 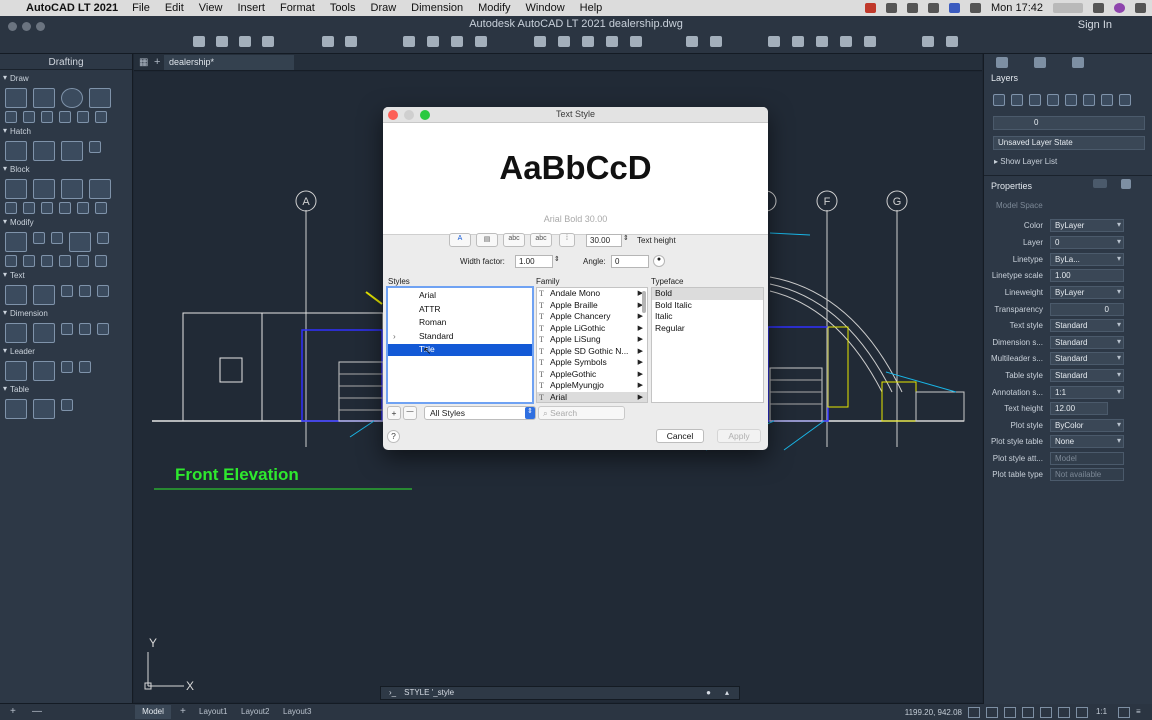 I want to click on block-icon, so click(x=588, y=41).